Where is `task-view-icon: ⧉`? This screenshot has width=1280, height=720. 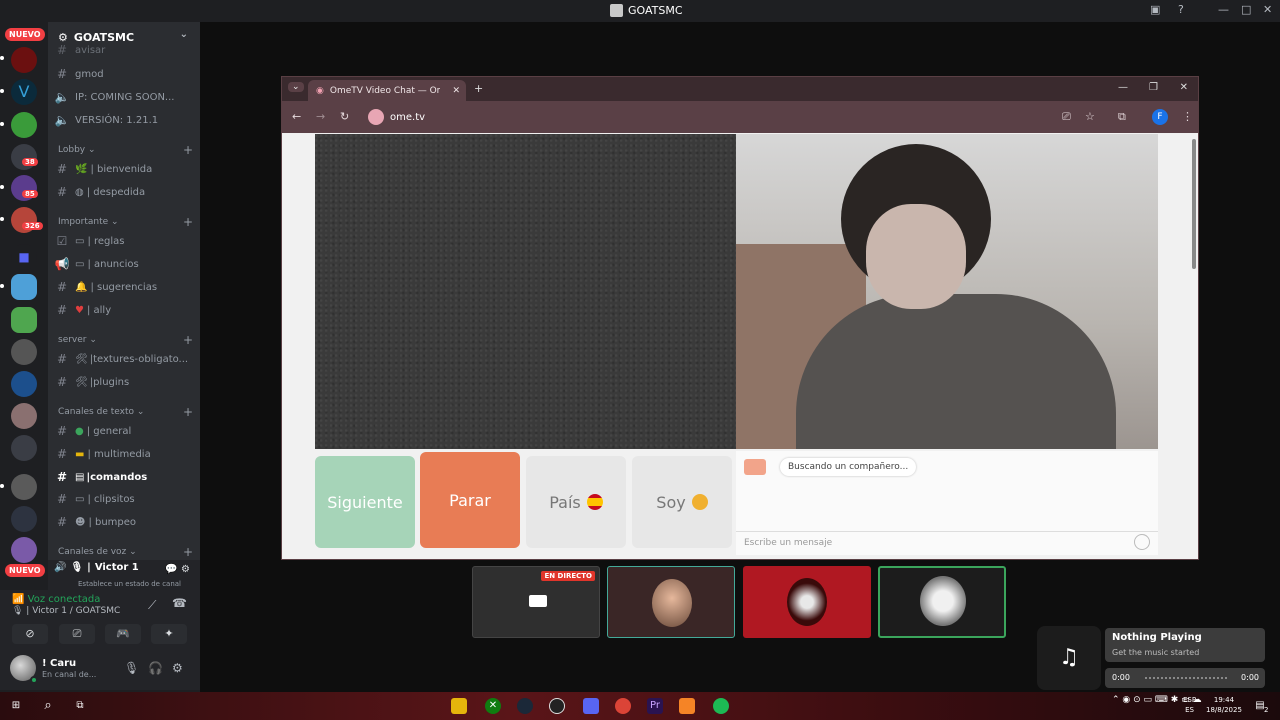 task-view-icon: ⧉ is located at coordinates (80, 706).